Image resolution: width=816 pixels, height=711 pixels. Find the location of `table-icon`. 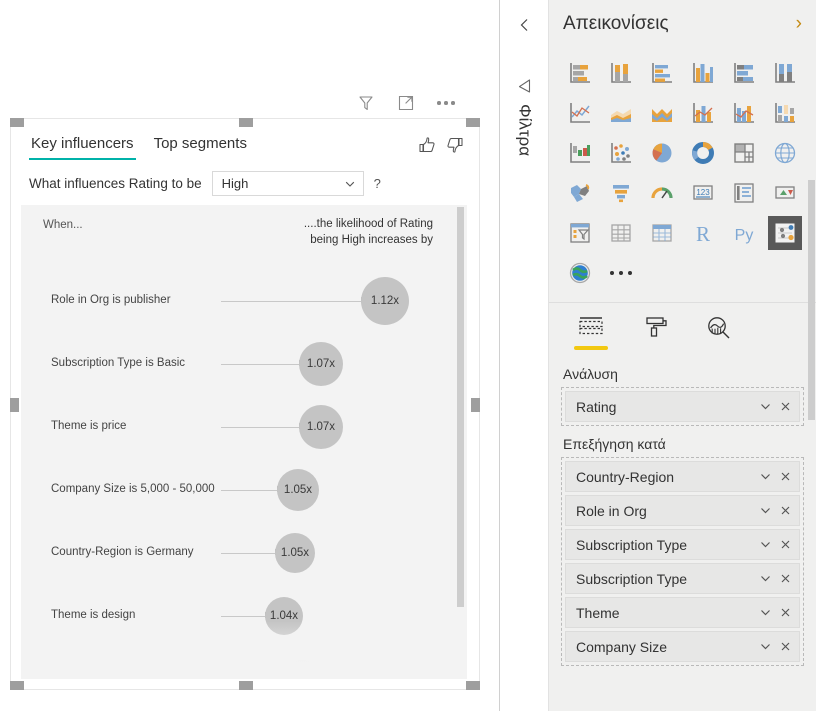

table-icon is located at coordinates (621, 233).